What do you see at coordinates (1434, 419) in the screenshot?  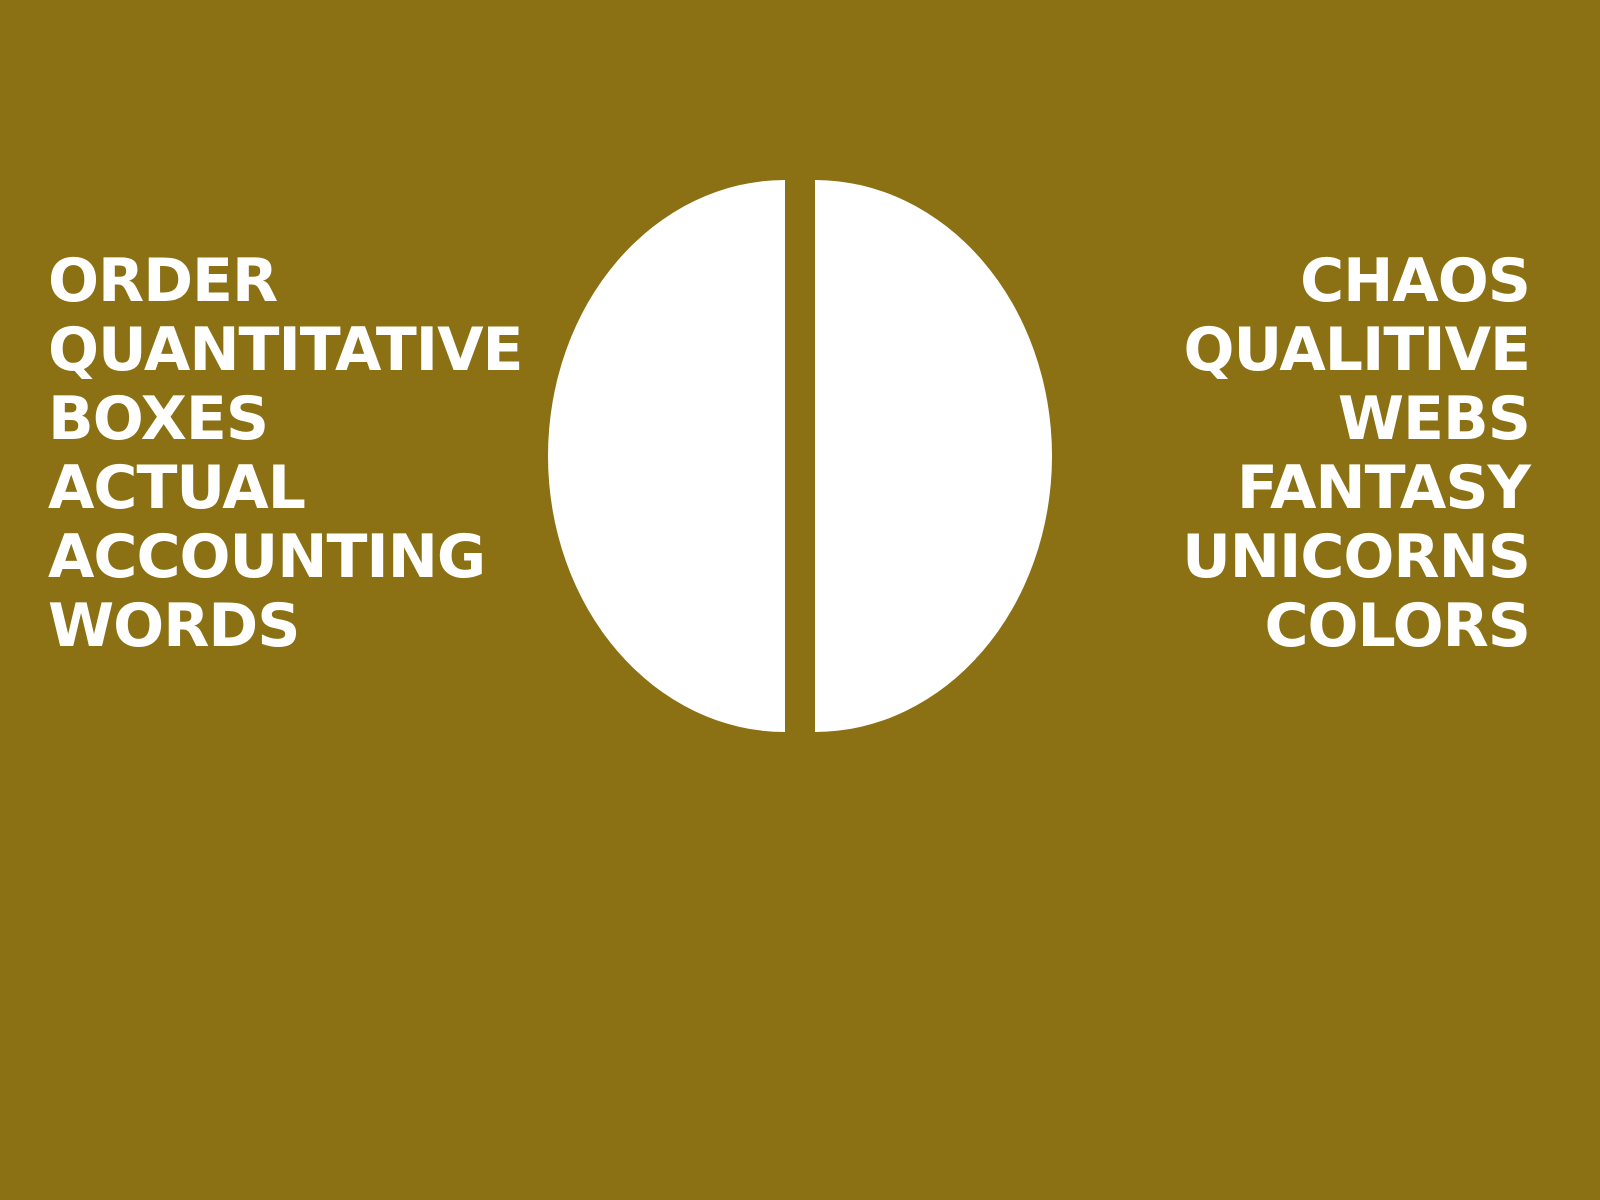 I see `right-word: WEBS` at bounding box center [1434, 419].